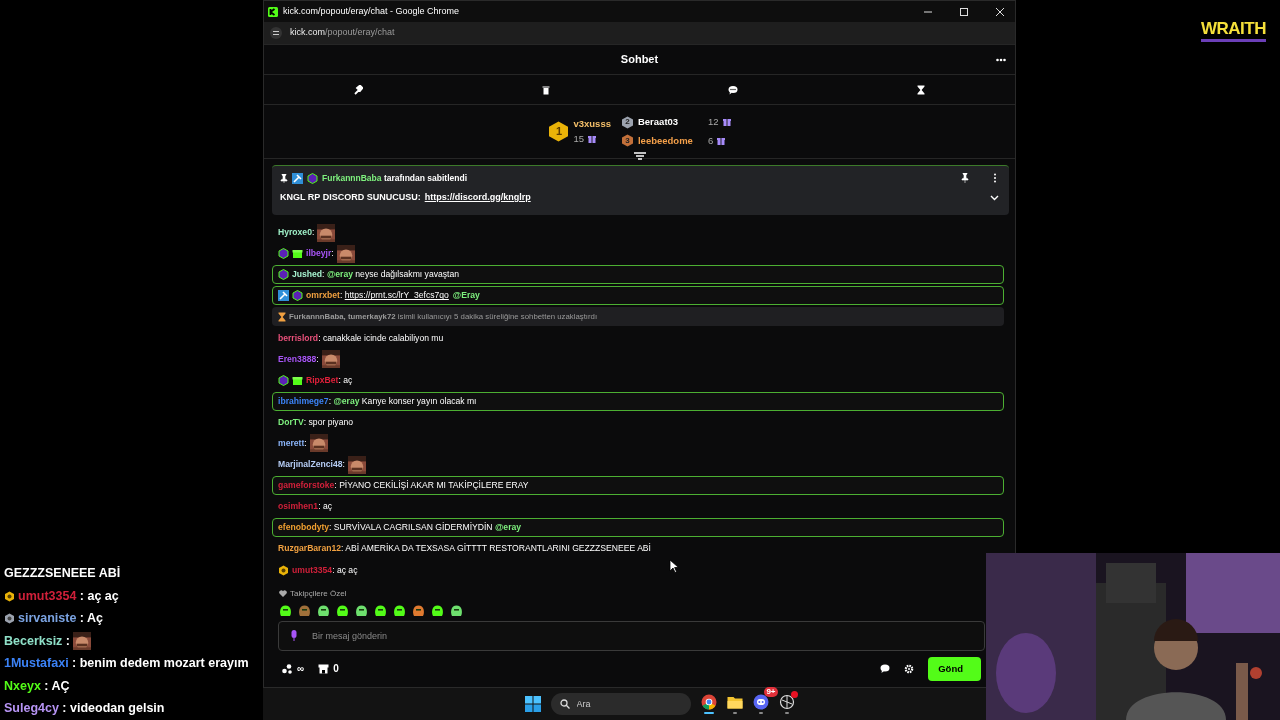 The height and width of the screenshot is (720, 1280). I want to click on store-icon, so click(324, 668).